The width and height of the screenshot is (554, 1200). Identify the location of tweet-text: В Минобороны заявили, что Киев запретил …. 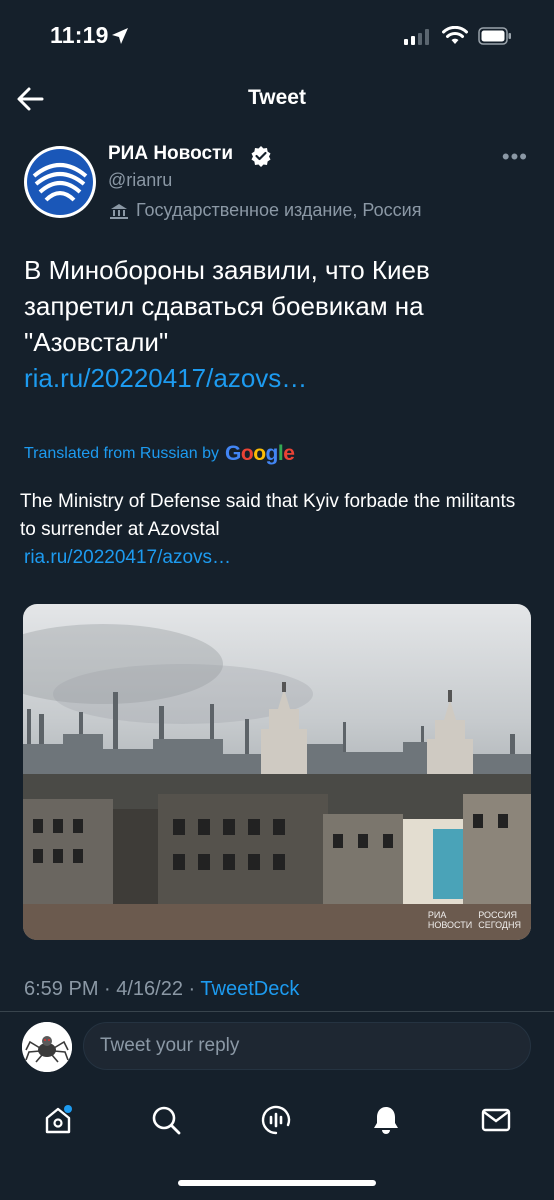
(277, 324).